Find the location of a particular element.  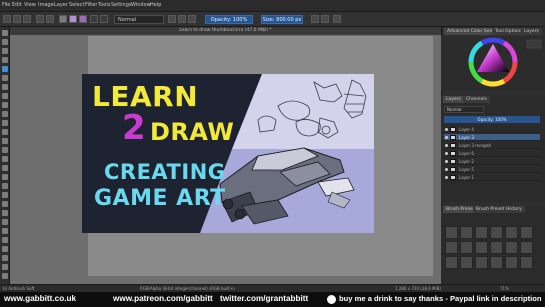

preserve-alpha-button is located at coordinates (182, 19).